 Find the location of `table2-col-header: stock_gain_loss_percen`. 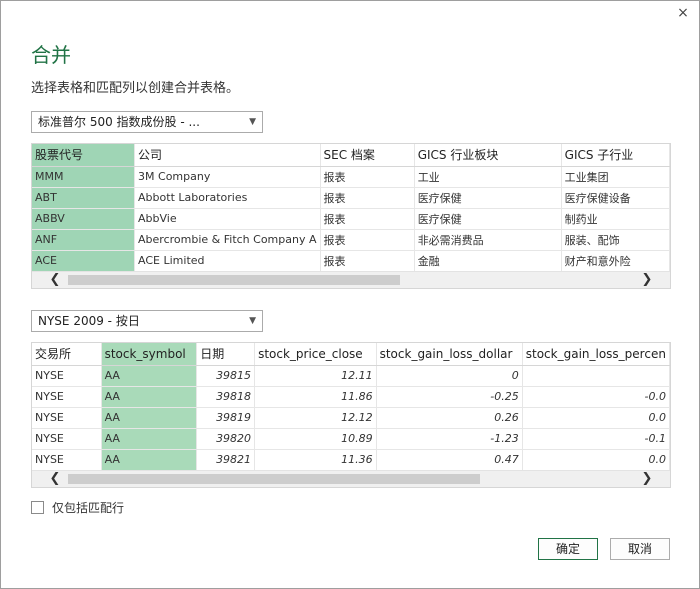

table2-col-header: stock_gain_loss_percen is located at coordinates (596, 354).